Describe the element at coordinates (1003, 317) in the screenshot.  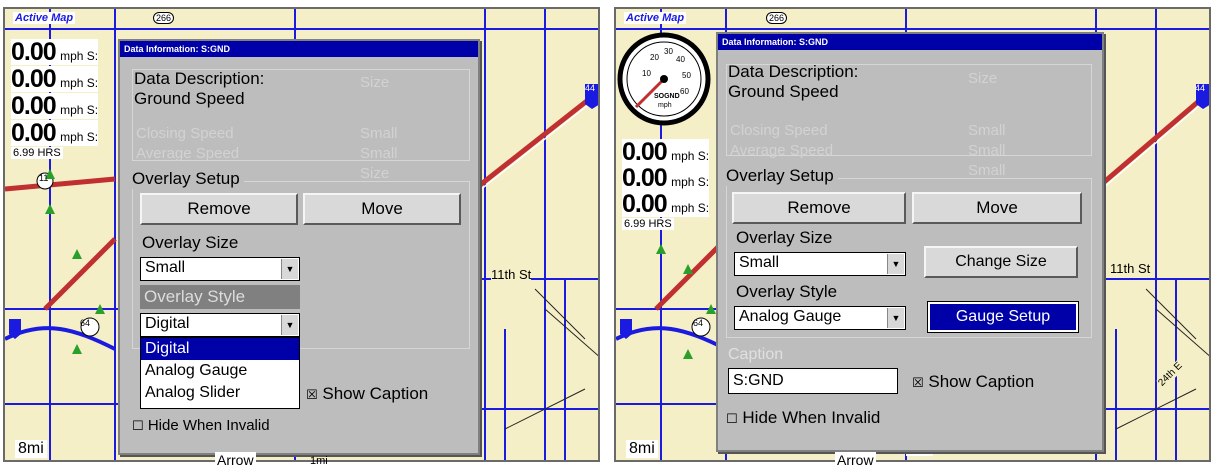
I see `gauge-setup-button: Gauge Setup` at that location.